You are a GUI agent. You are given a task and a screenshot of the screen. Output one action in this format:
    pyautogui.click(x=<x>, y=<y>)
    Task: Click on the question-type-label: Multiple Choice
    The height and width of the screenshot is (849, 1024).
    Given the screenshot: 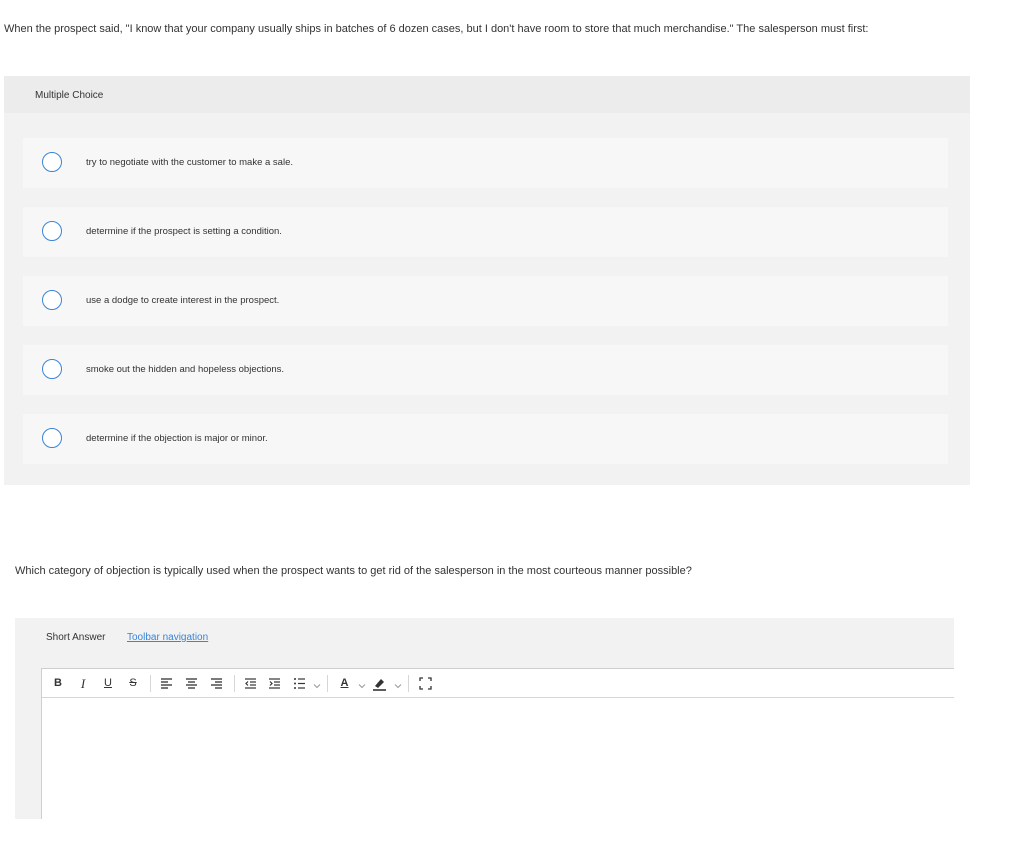 What is the action you would take?
    pyautogui.click(x=69, y=95)
    